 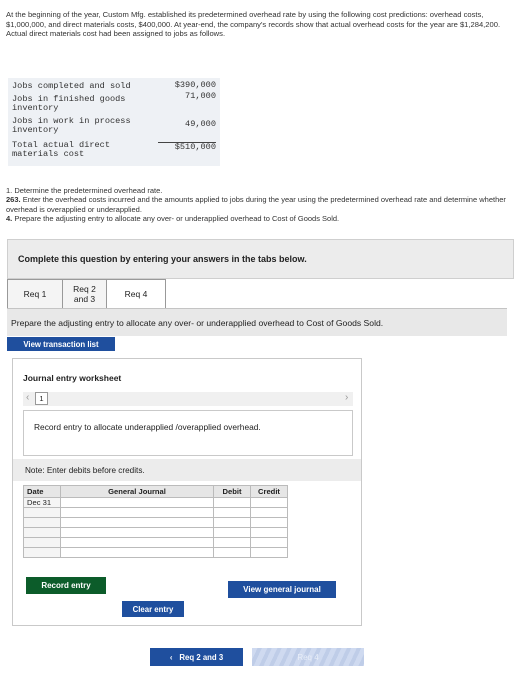 What do you see at coordinates (282, 589) in the screenshot?
I see `view-general-journal-button: View general journal` at bounding box center [282, 589].